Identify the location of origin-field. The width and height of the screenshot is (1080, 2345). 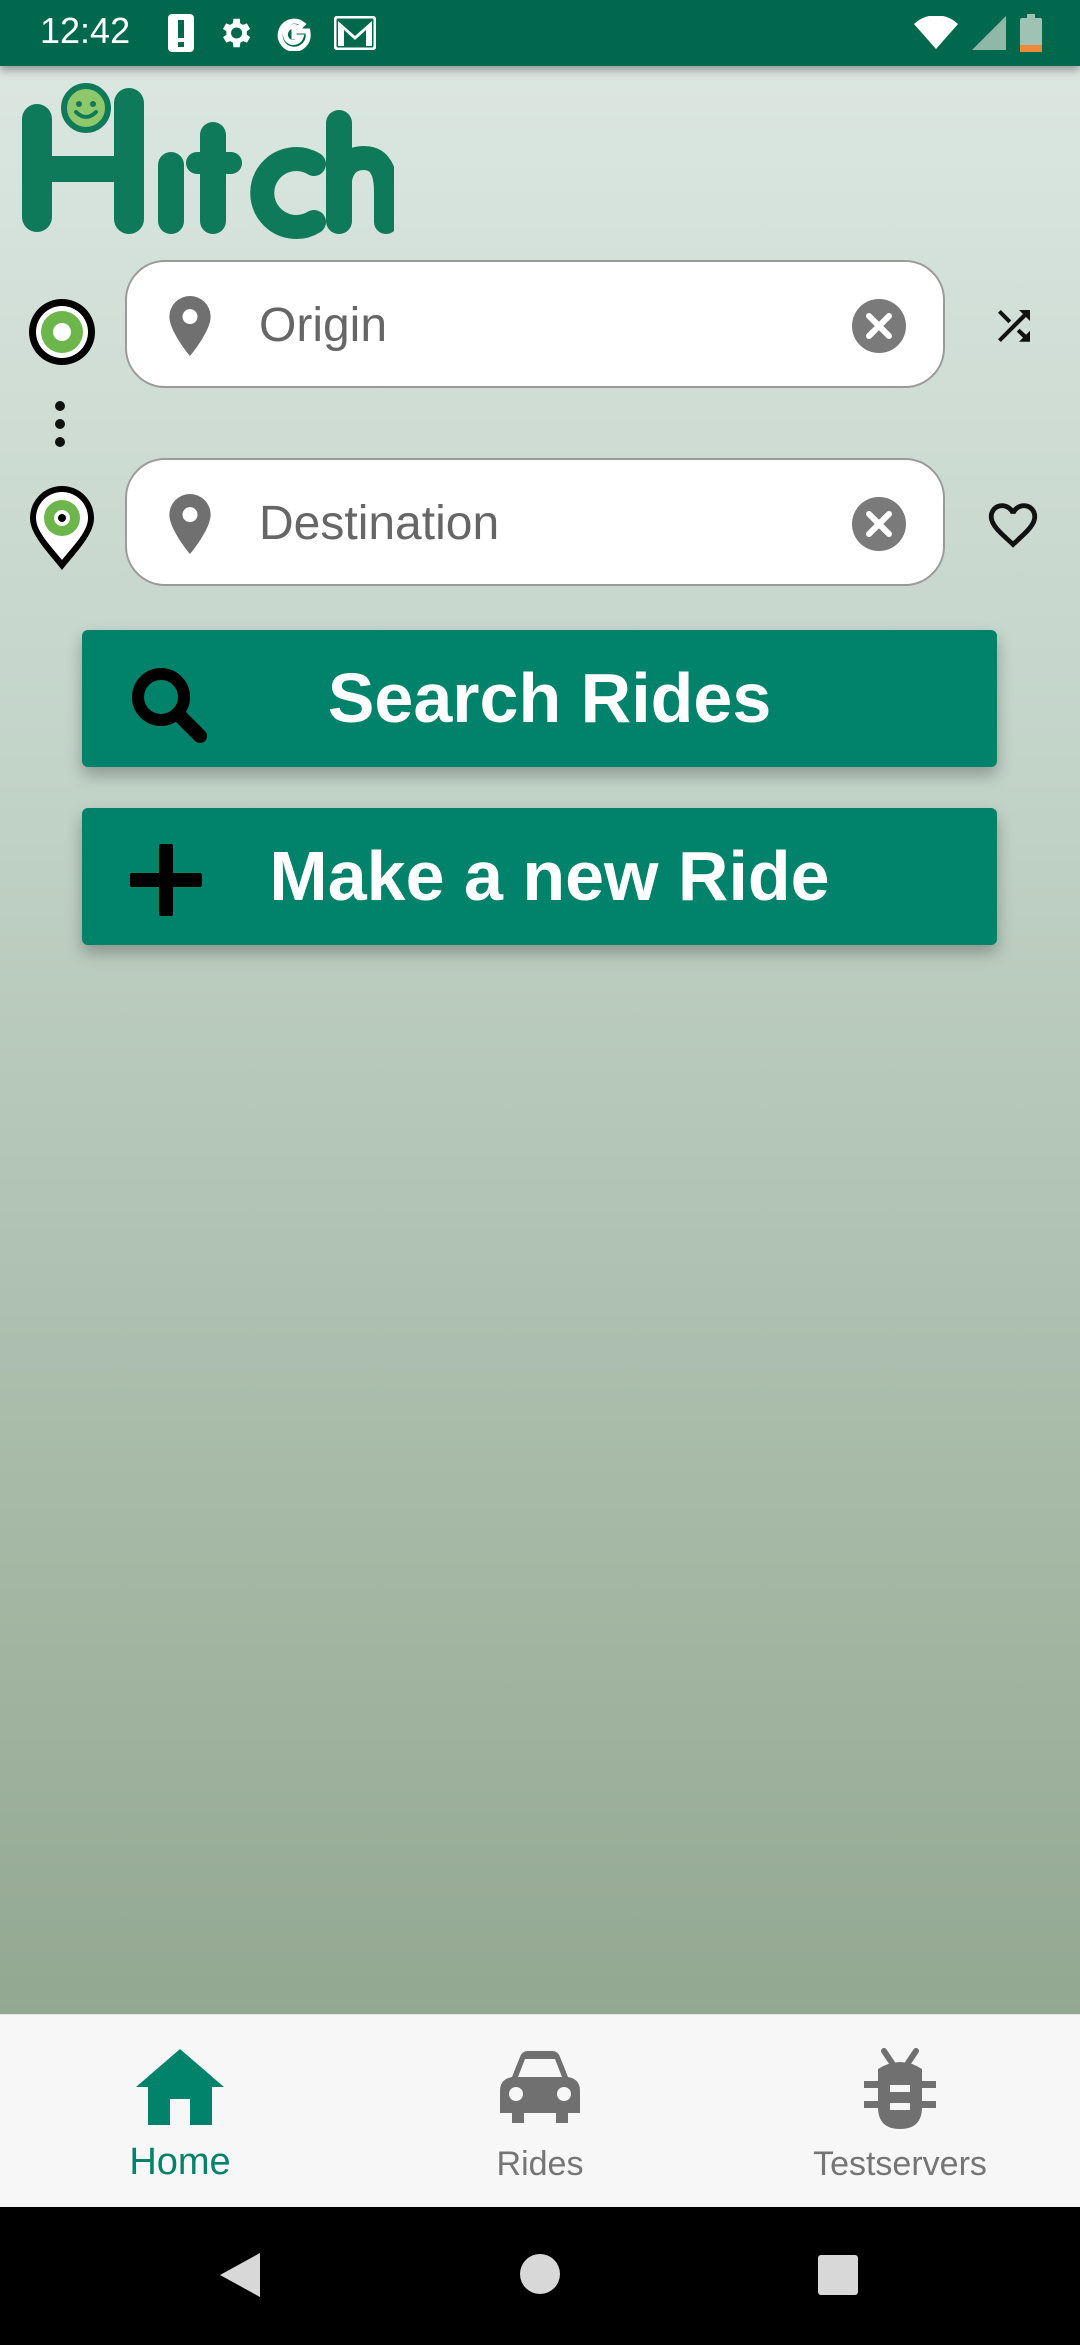
(535, 324).